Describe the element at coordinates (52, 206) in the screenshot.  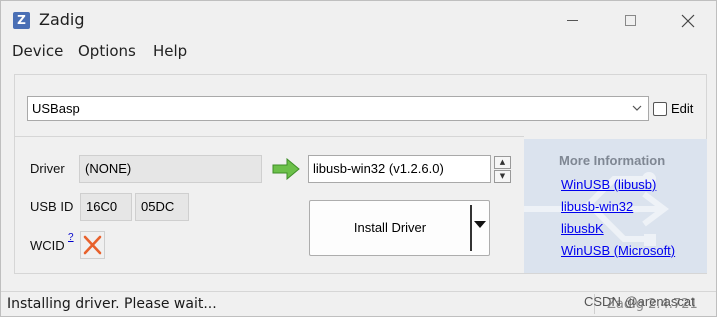
I see `usb-id-label: USB ID` at that location.